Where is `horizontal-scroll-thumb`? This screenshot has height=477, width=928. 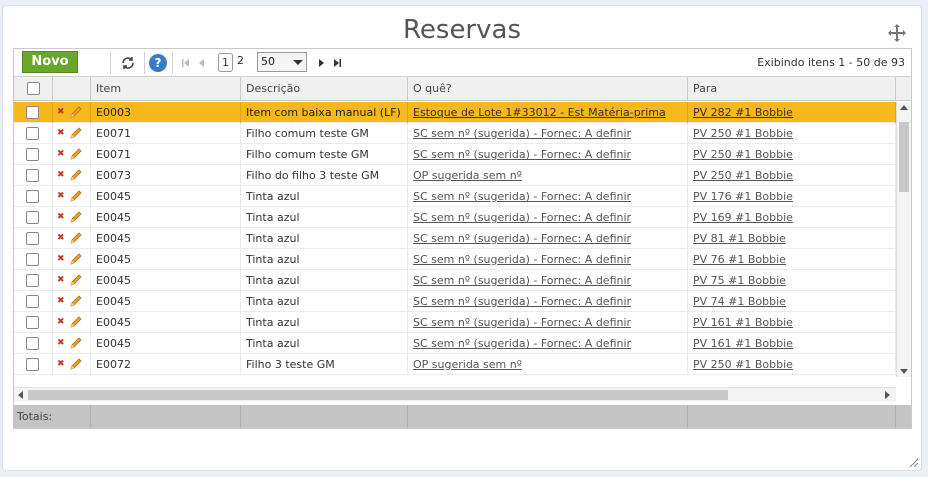 horizontal-scroll-thumb is located at coordinates (378, 395).